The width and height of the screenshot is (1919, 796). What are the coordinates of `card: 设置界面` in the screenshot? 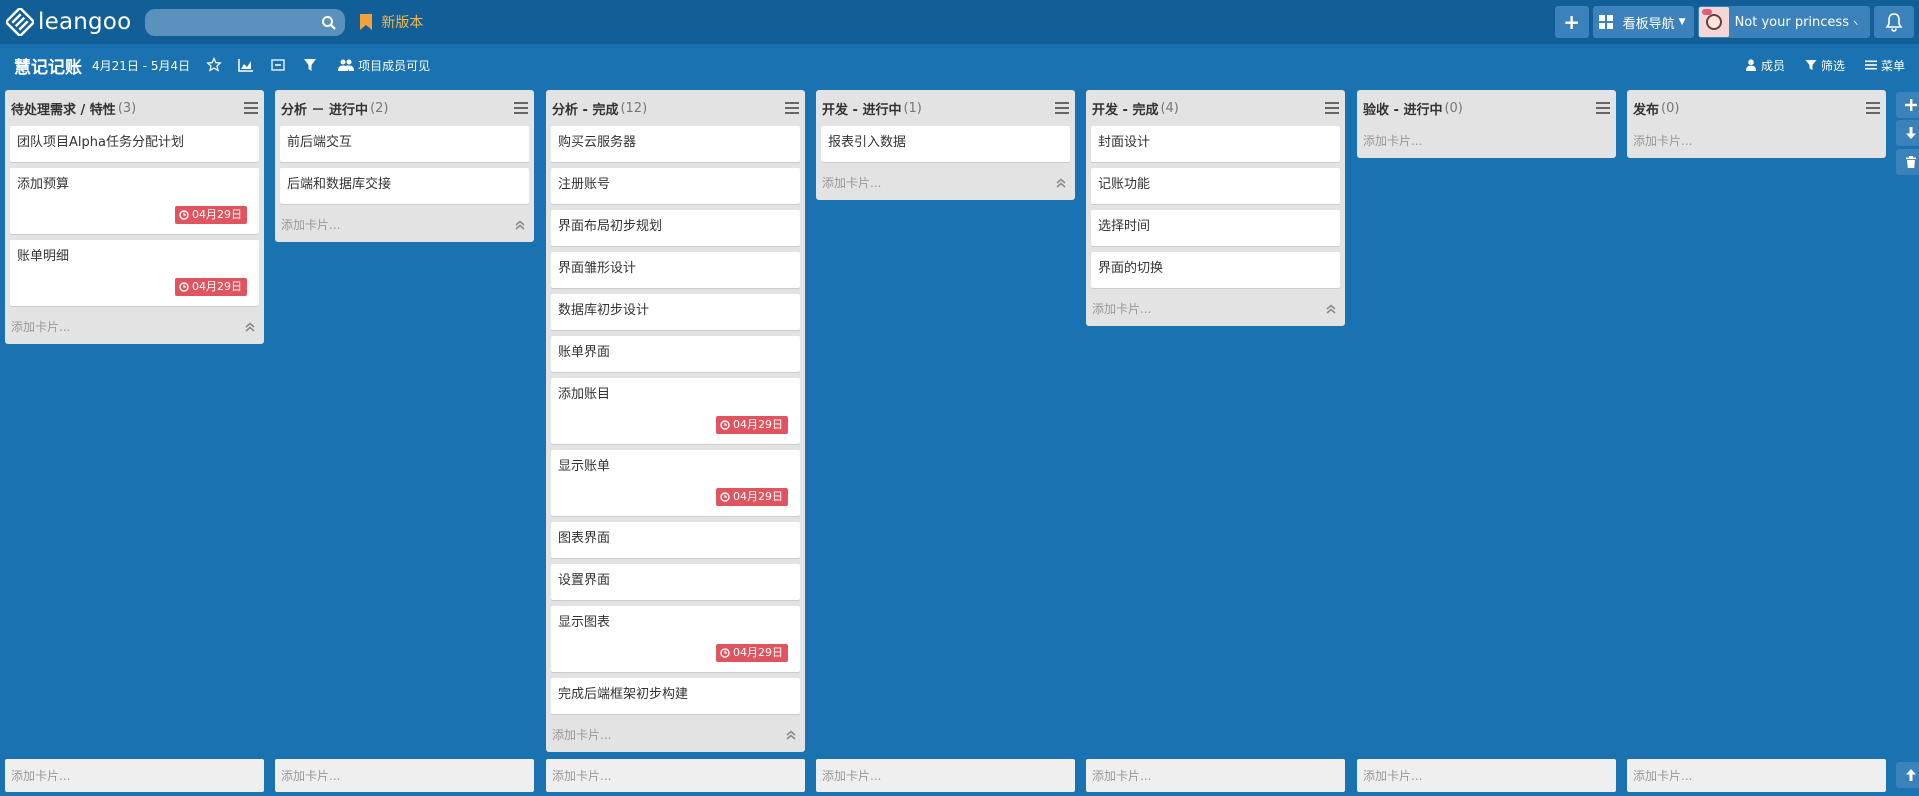 It's located at (675, 582).